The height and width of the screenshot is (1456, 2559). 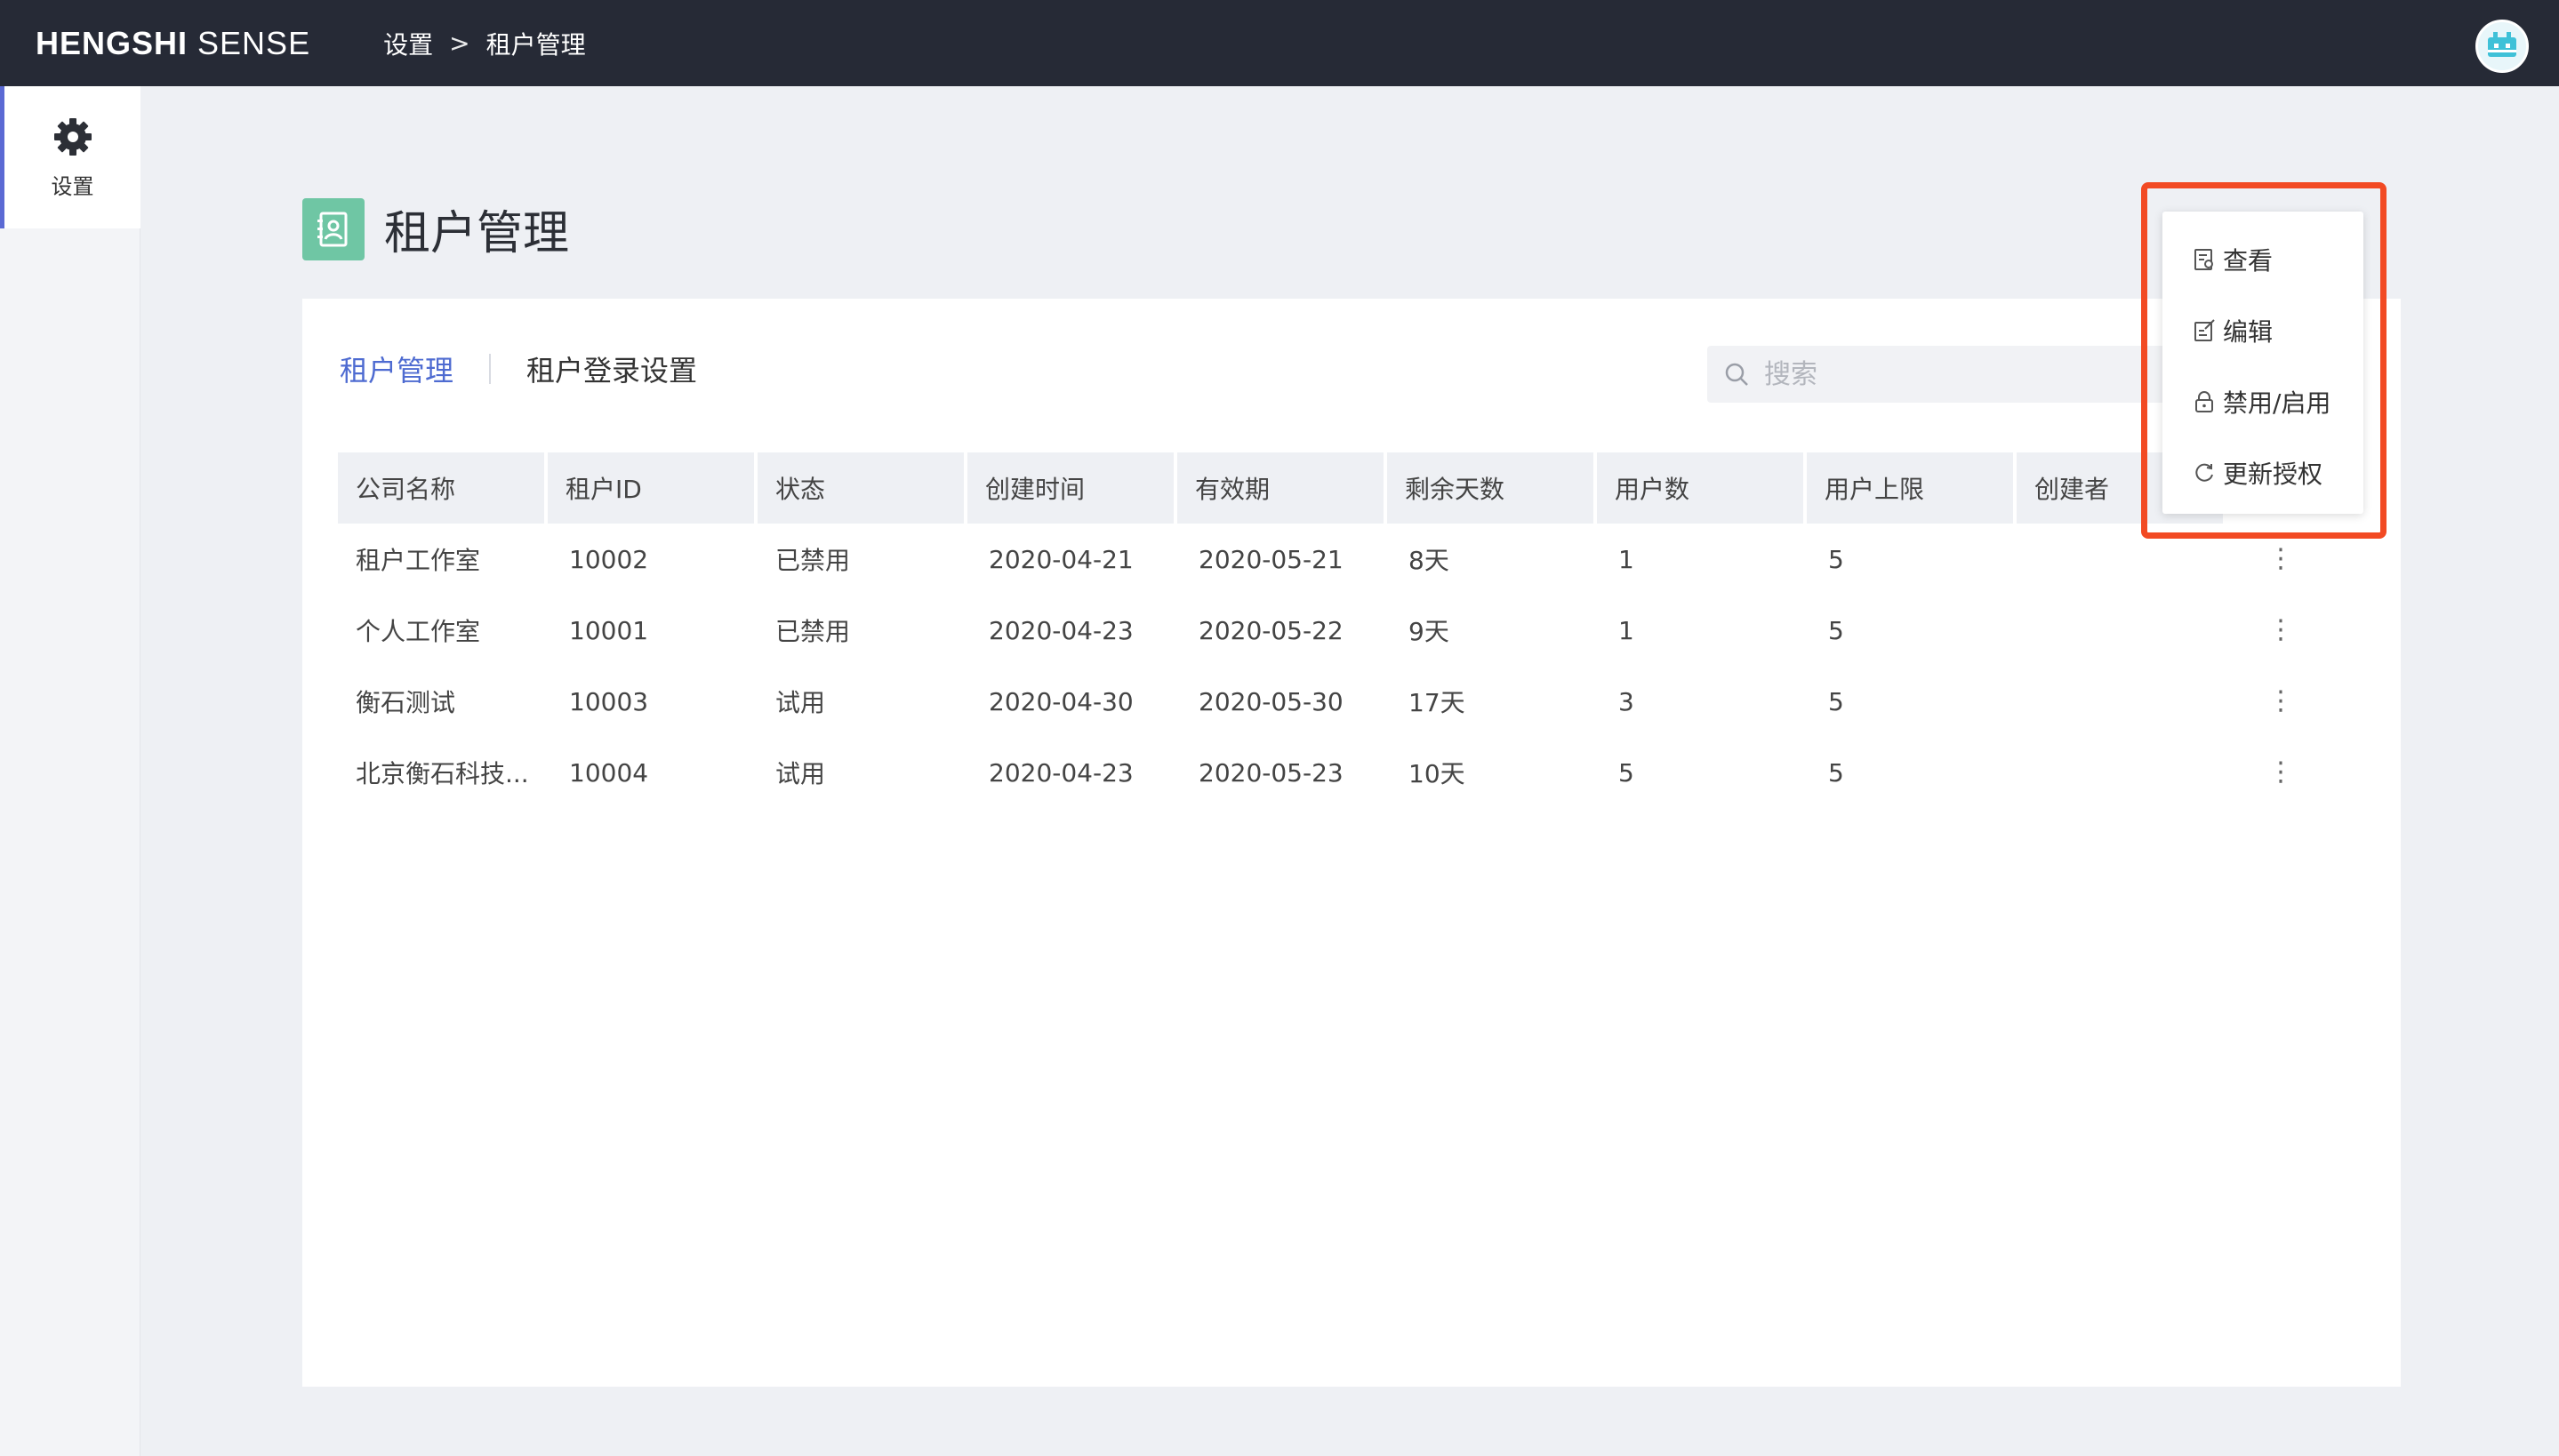 I want to click on sidebar-item-label: 设置, so click(x=72, y=186).